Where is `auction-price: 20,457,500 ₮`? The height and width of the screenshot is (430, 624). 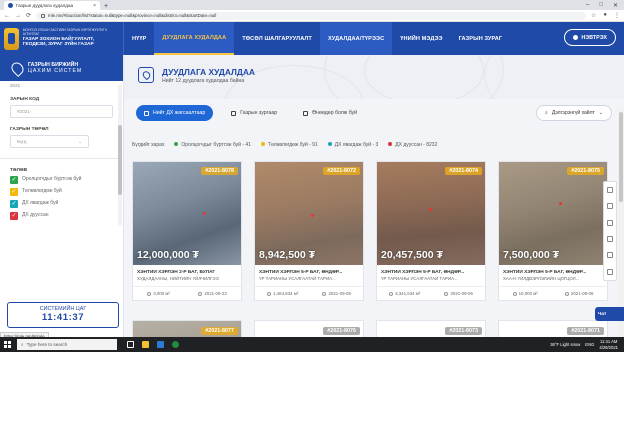
auction-price: 20,457,500 ₮ is located at coordinates (412, 255).